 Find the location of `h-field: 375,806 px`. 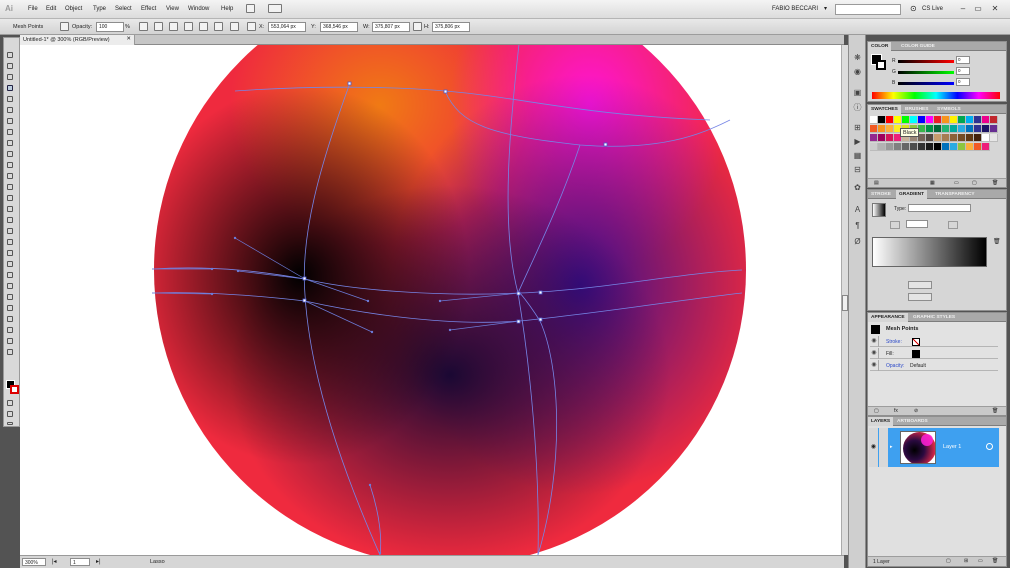

h-field: 375,806 px is located at coordinates (451, 27).